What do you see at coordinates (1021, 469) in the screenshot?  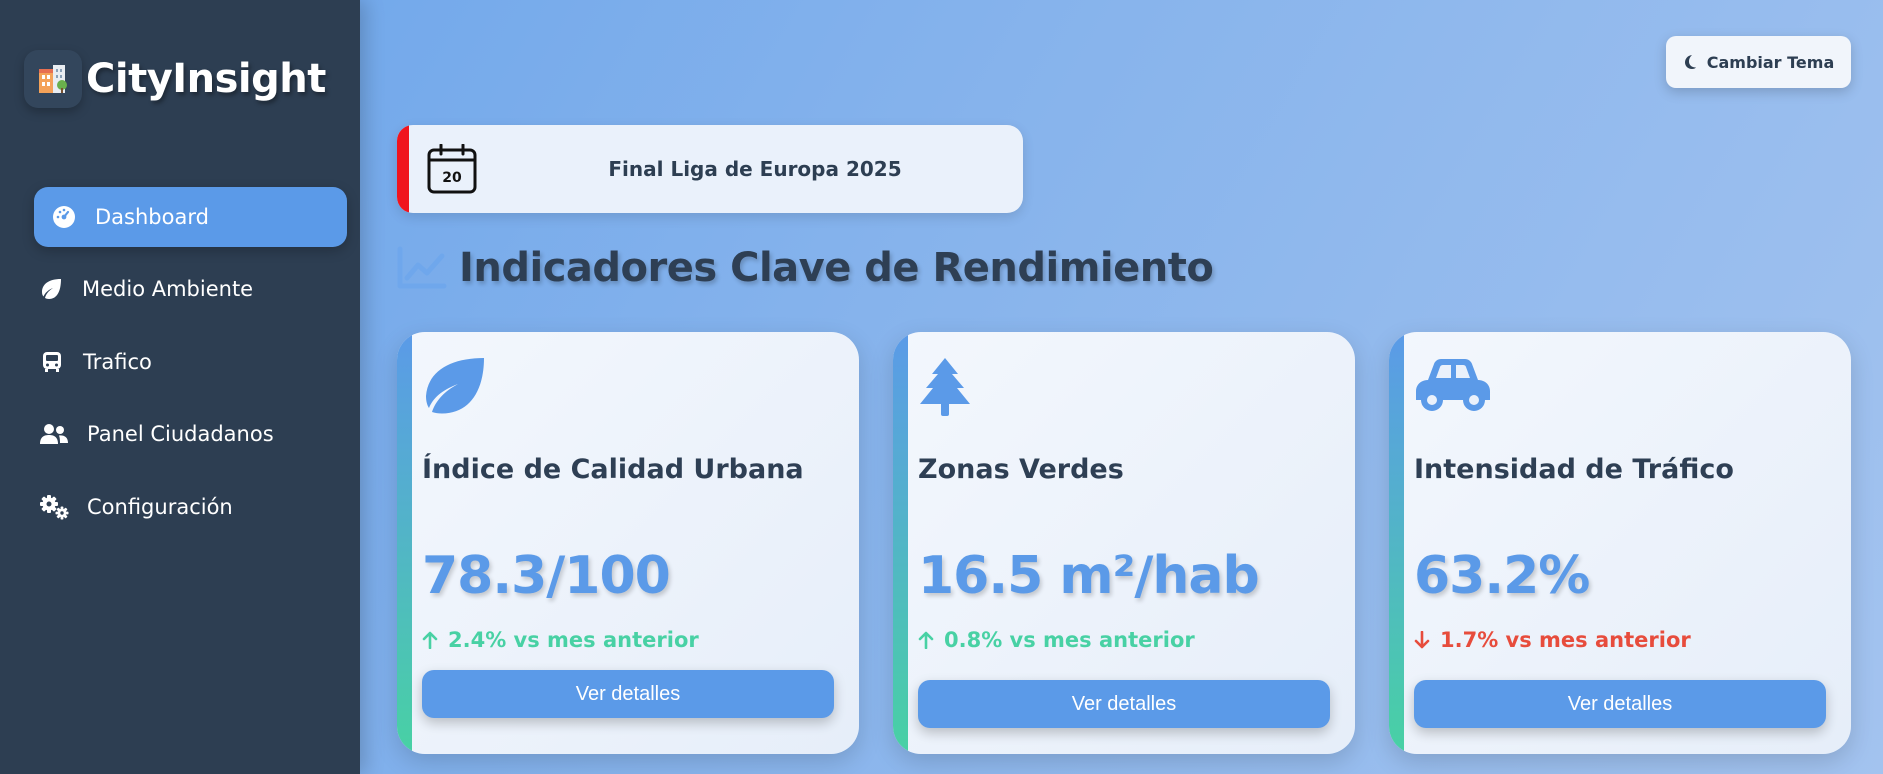 I see `card-title: Zonas Verdes` at bounding box center [1021, 469].